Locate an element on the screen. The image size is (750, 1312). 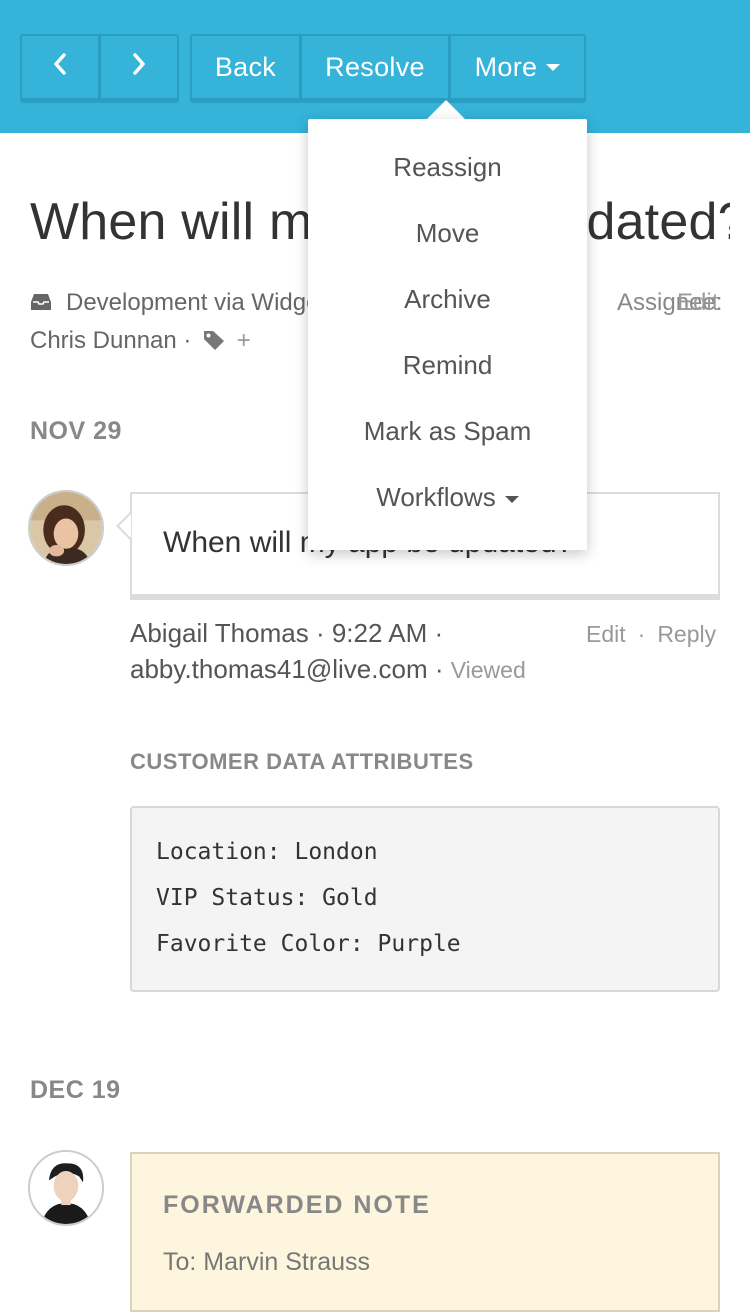
dropdown-arrow is located at coordinates (446, 110).